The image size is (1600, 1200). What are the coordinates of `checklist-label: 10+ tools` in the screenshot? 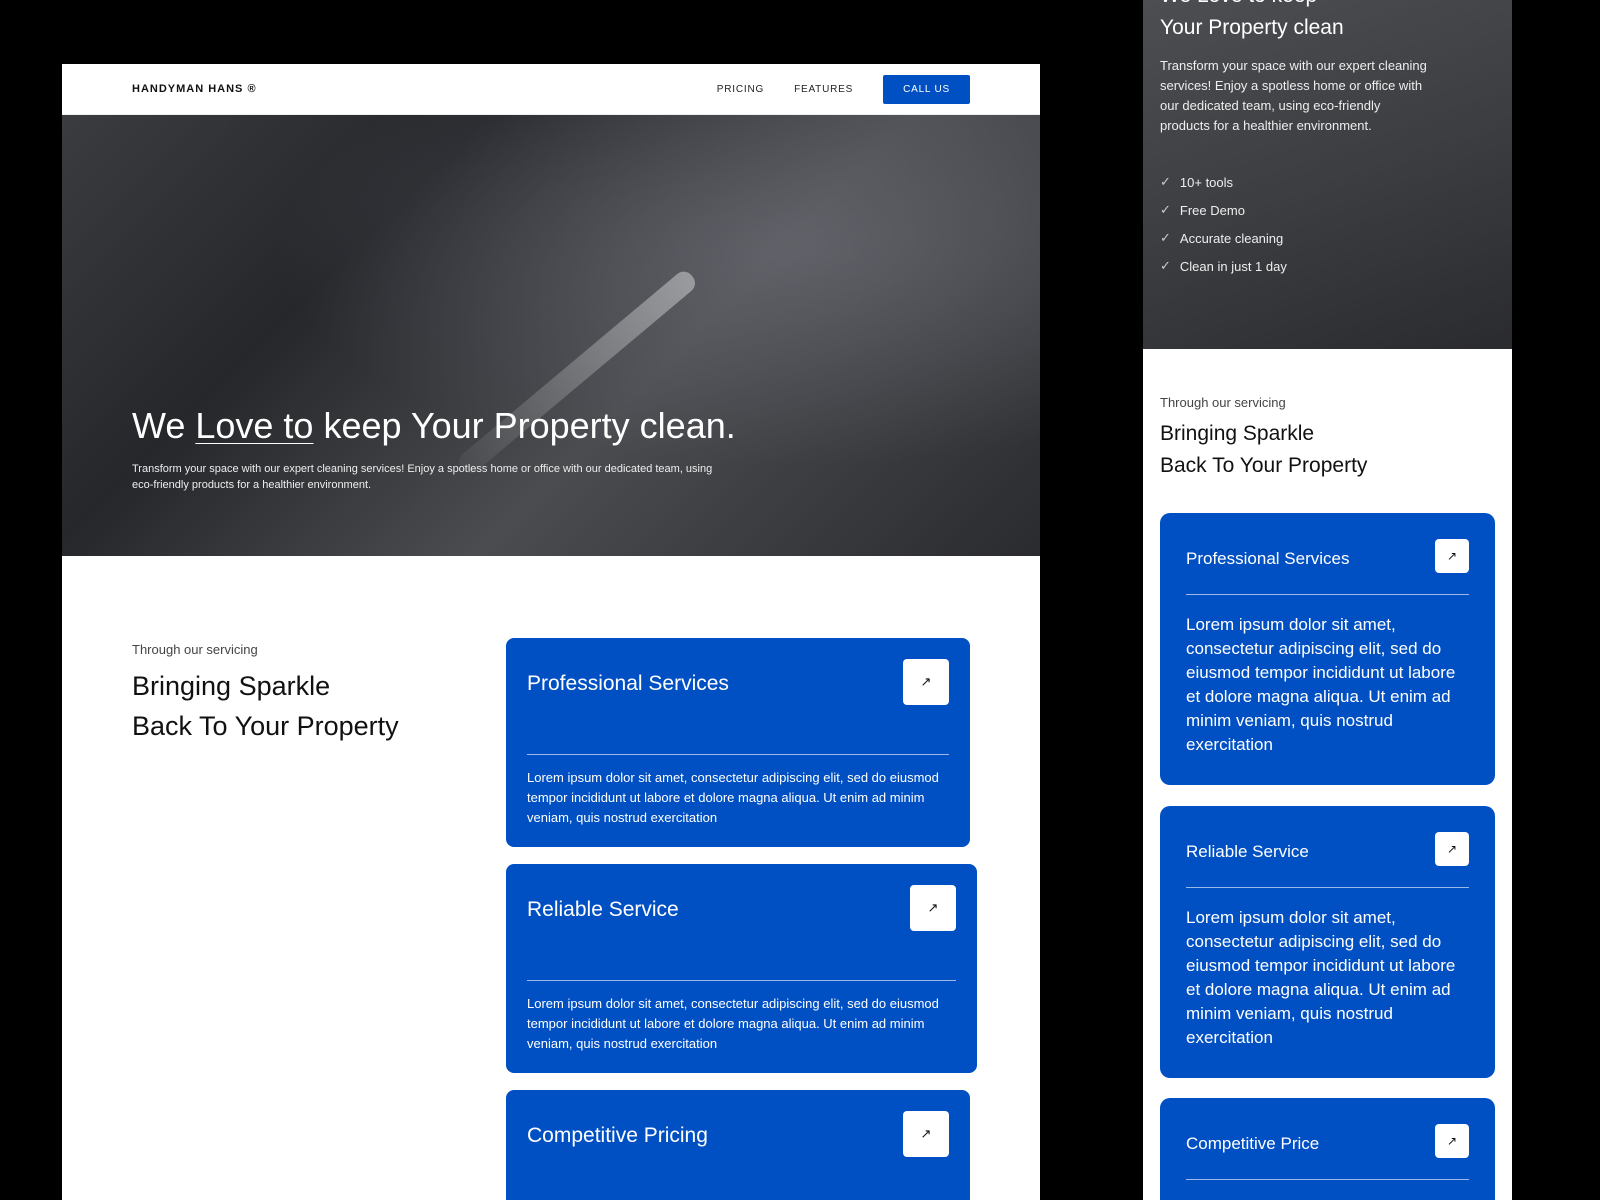 It's located at (1206, 182).